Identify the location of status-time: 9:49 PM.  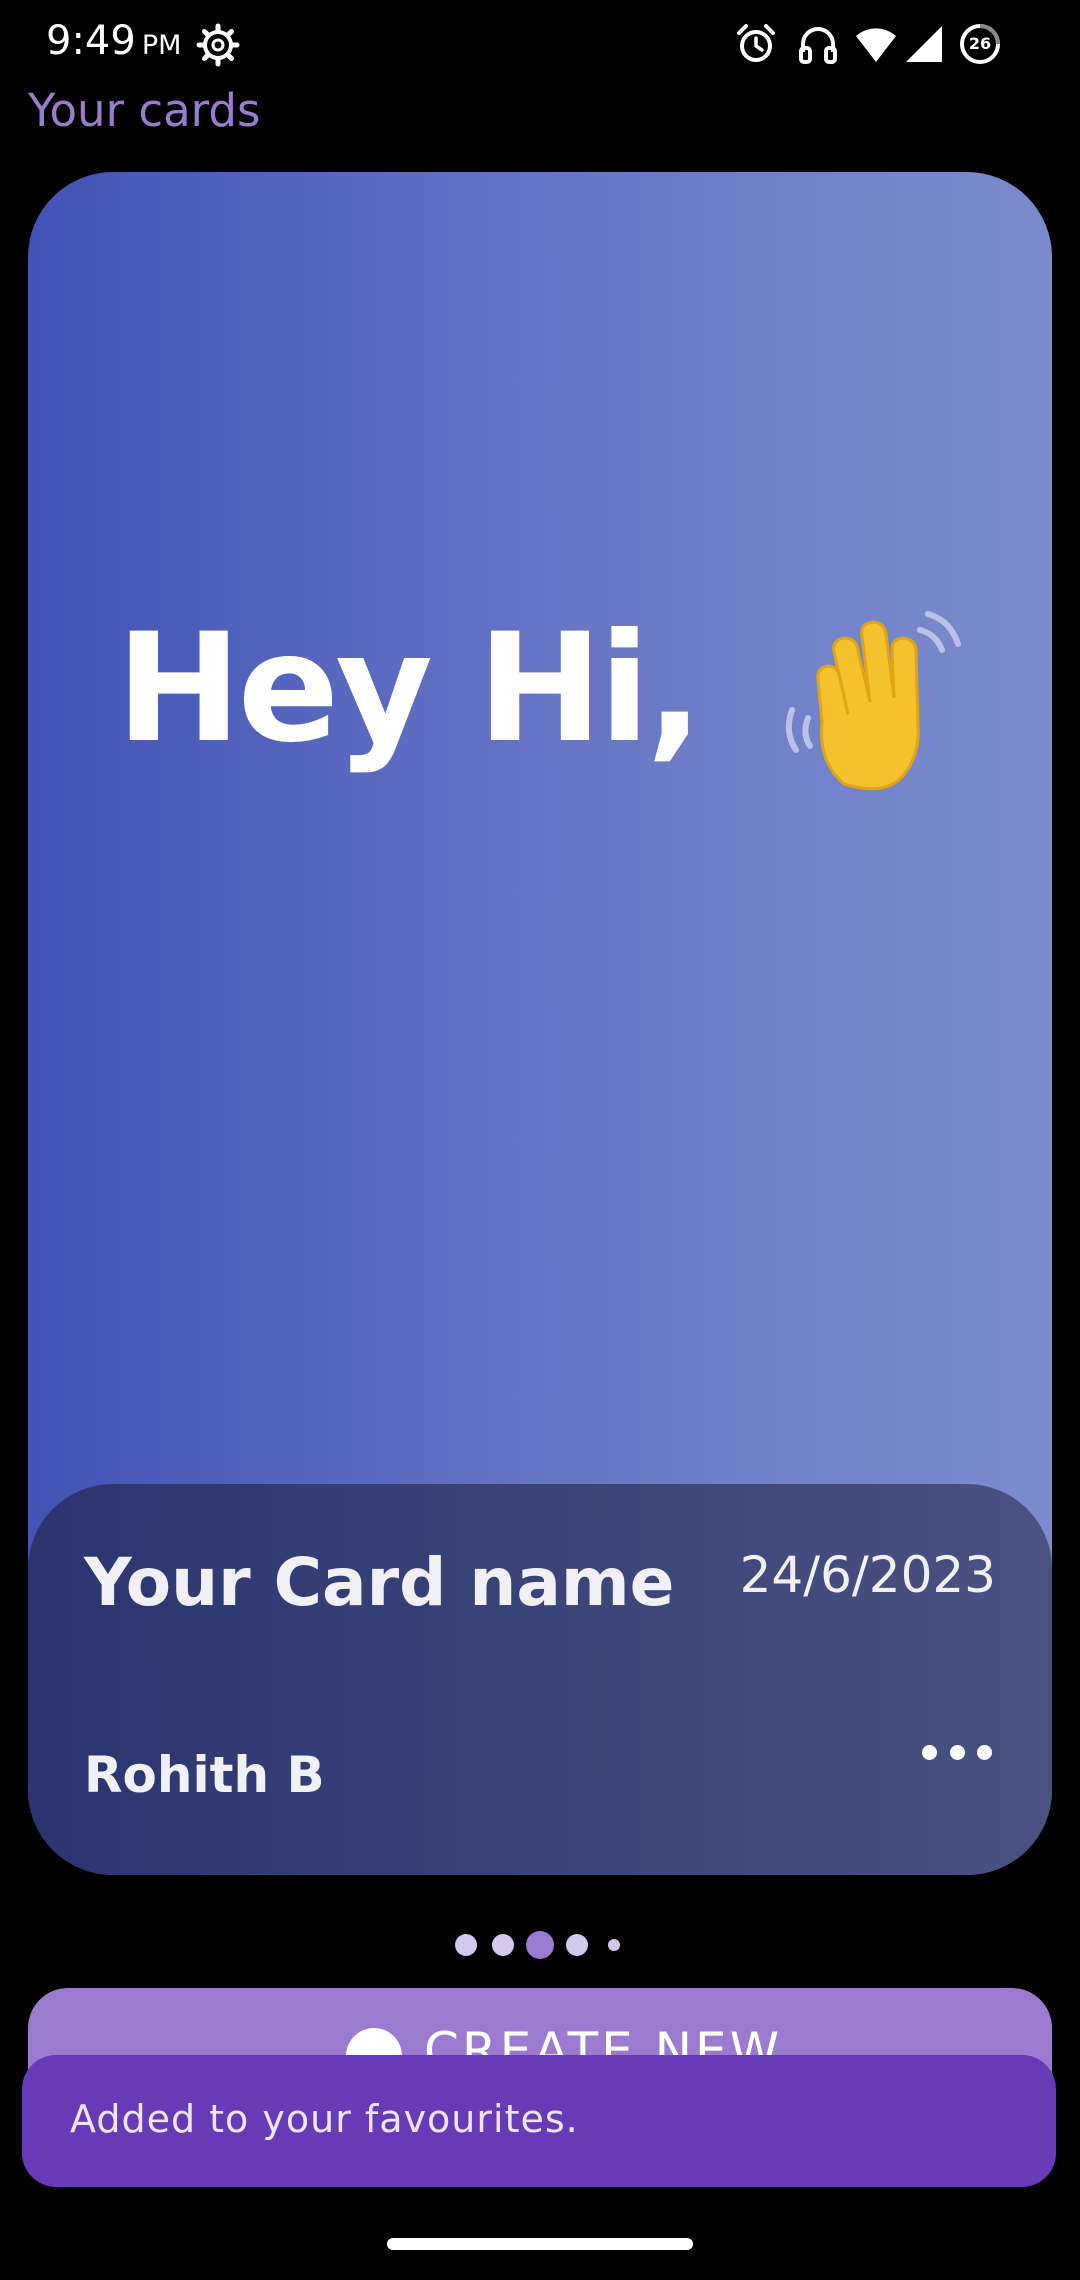
(113, 41).